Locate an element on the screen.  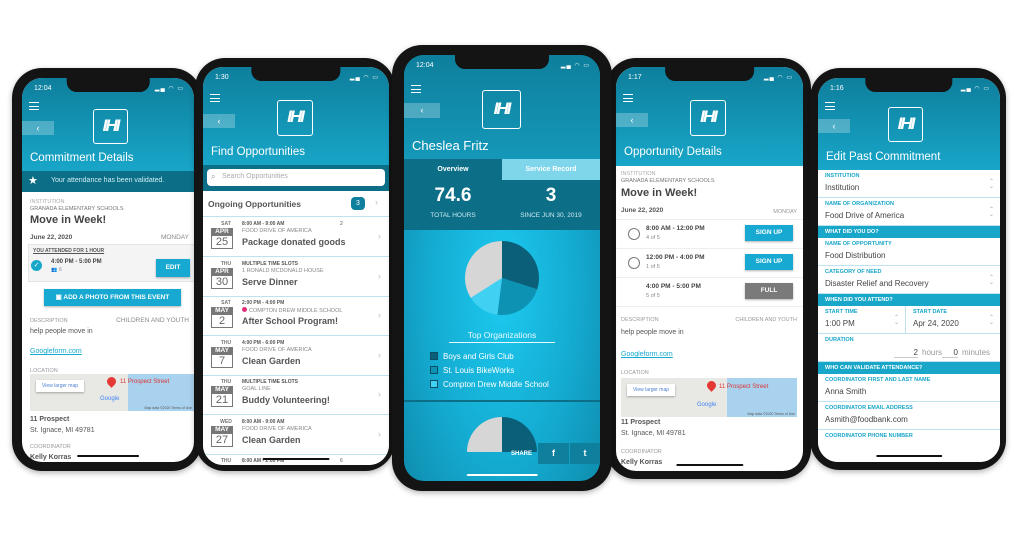
slot-capacity: 1 of 5 is located at coordinates (653, 267).